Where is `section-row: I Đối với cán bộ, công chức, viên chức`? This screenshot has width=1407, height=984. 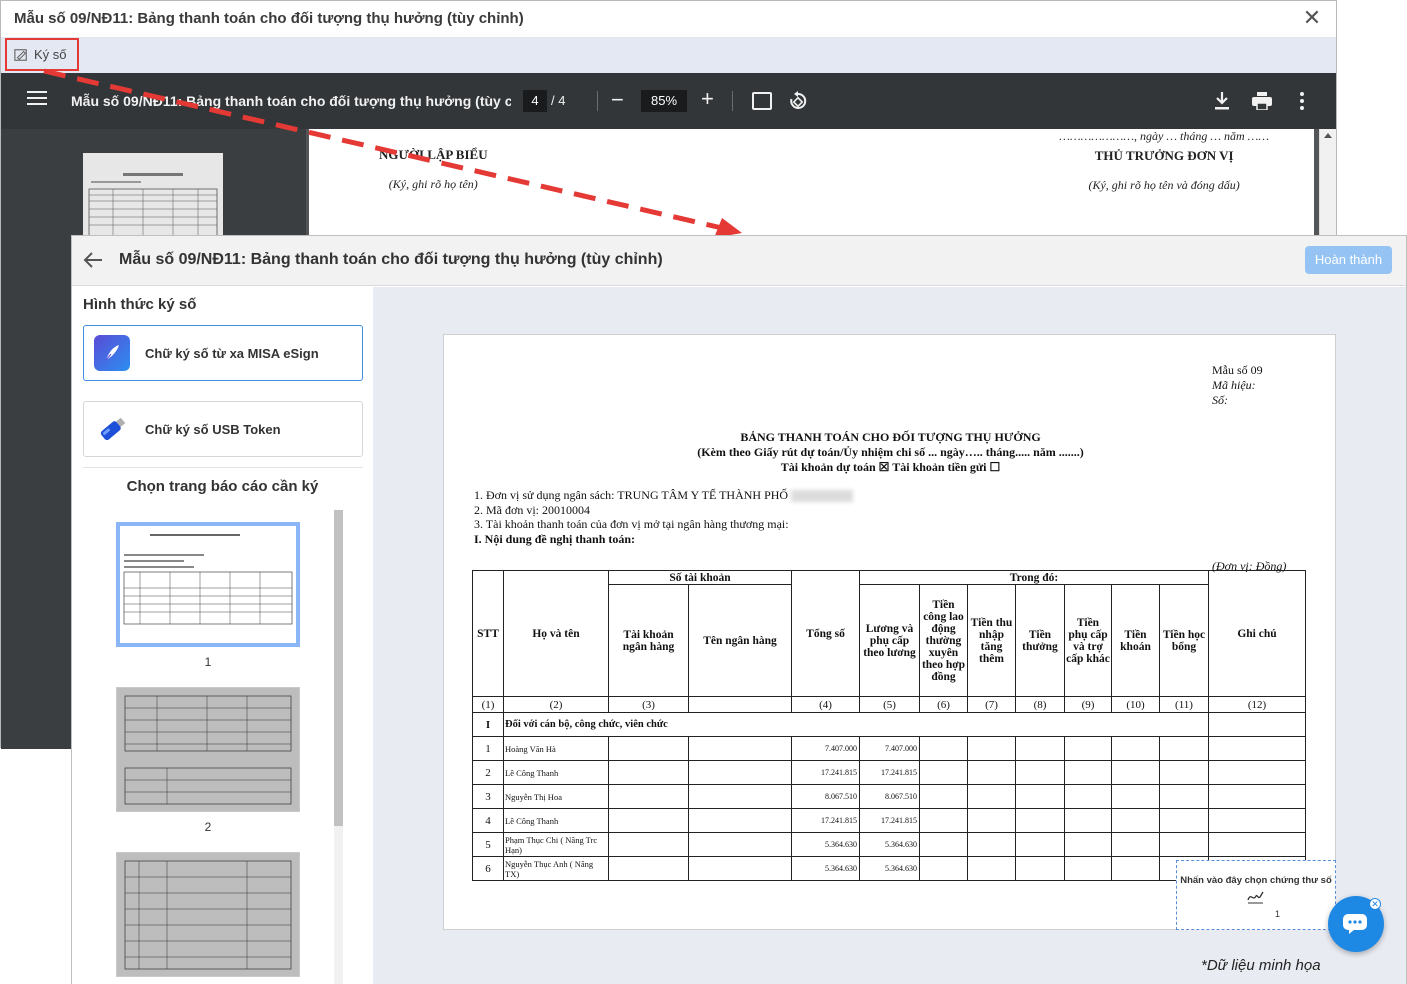 section-row: I Đối với cán bộ, công chức, viên chức is located at coordinates (889, 724).